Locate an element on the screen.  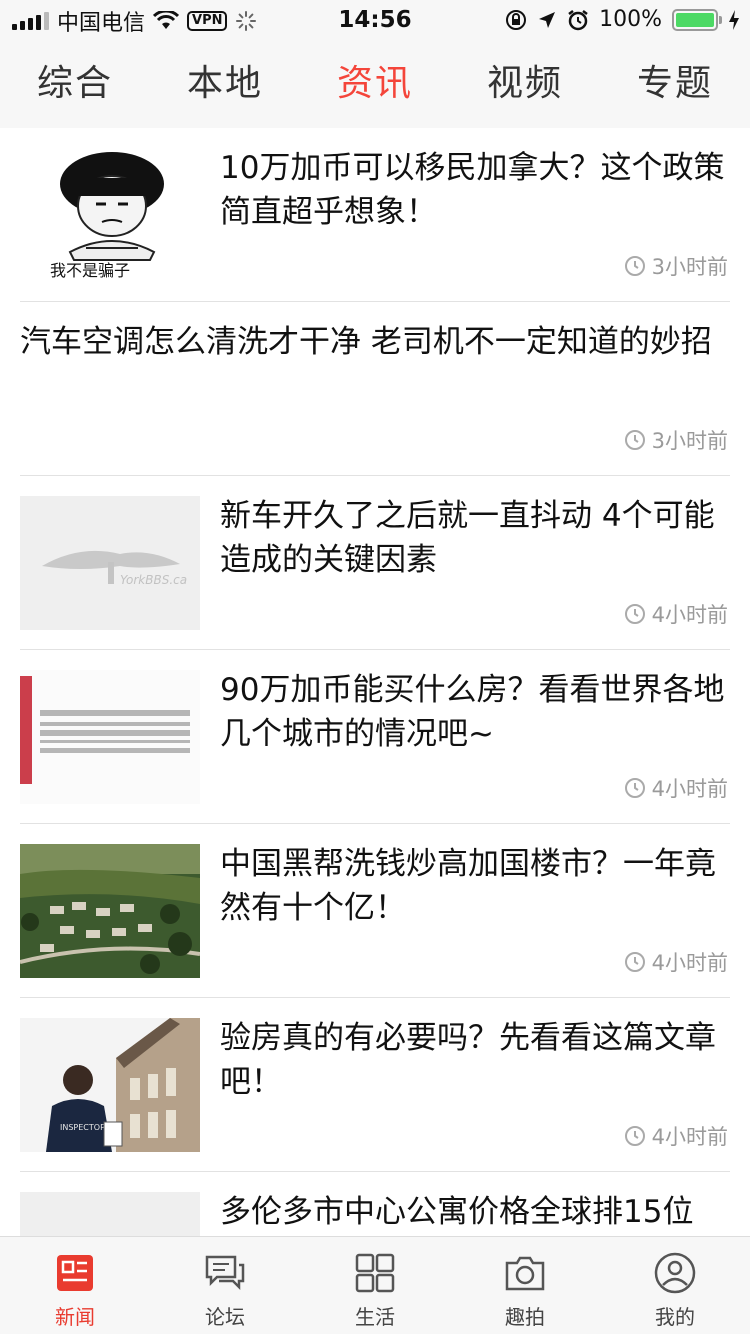
news-title: 90万加币能买什么房？看看世界各地几个城市的情况吧~ is located at coordinates (472, 712).